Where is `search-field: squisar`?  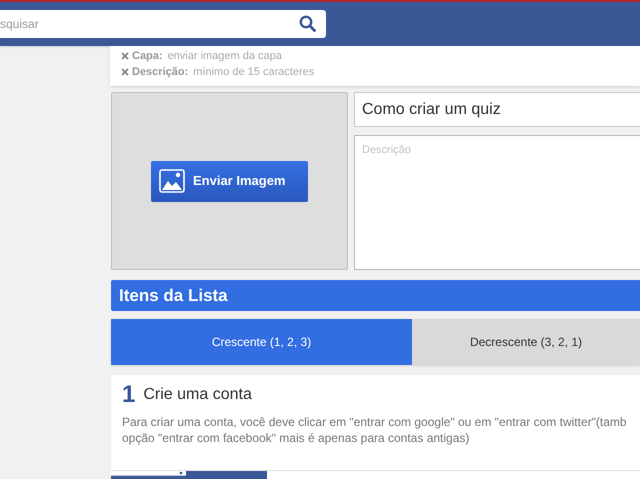
search-field: squisar is located at coordinates (163, 24).